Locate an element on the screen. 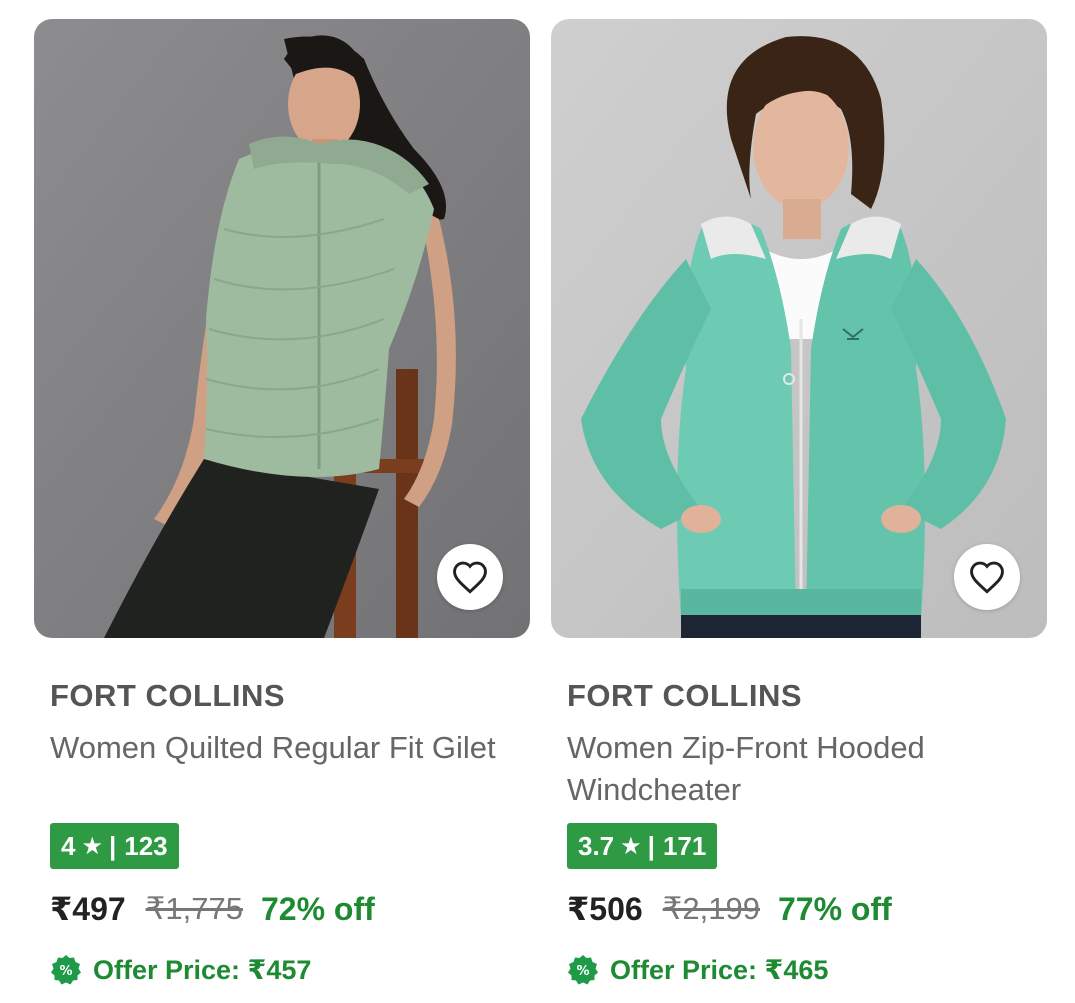 This screenshot has height=1003, width=1075. mrp-price: ₹1,775 is located at coordinates (194, 908).